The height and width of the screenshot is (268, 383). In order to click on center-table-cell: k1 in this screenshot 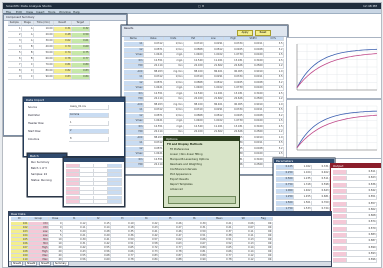, I will do `click(134, 143)`.